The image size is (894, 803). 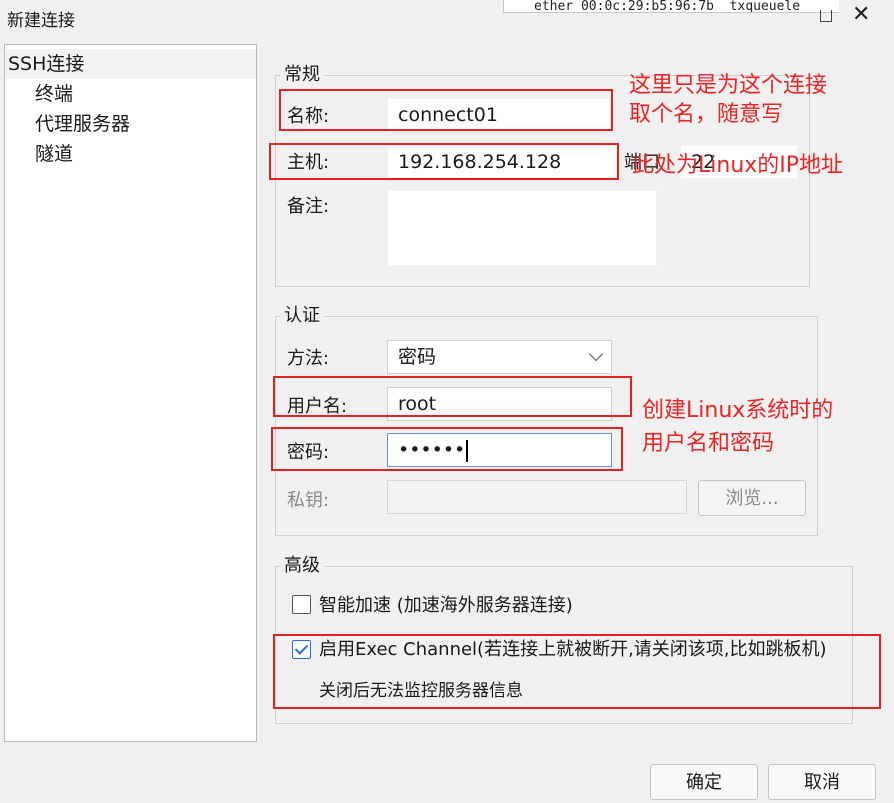 I want to click on cancel-button: 取消, so click(x=822, y=782).